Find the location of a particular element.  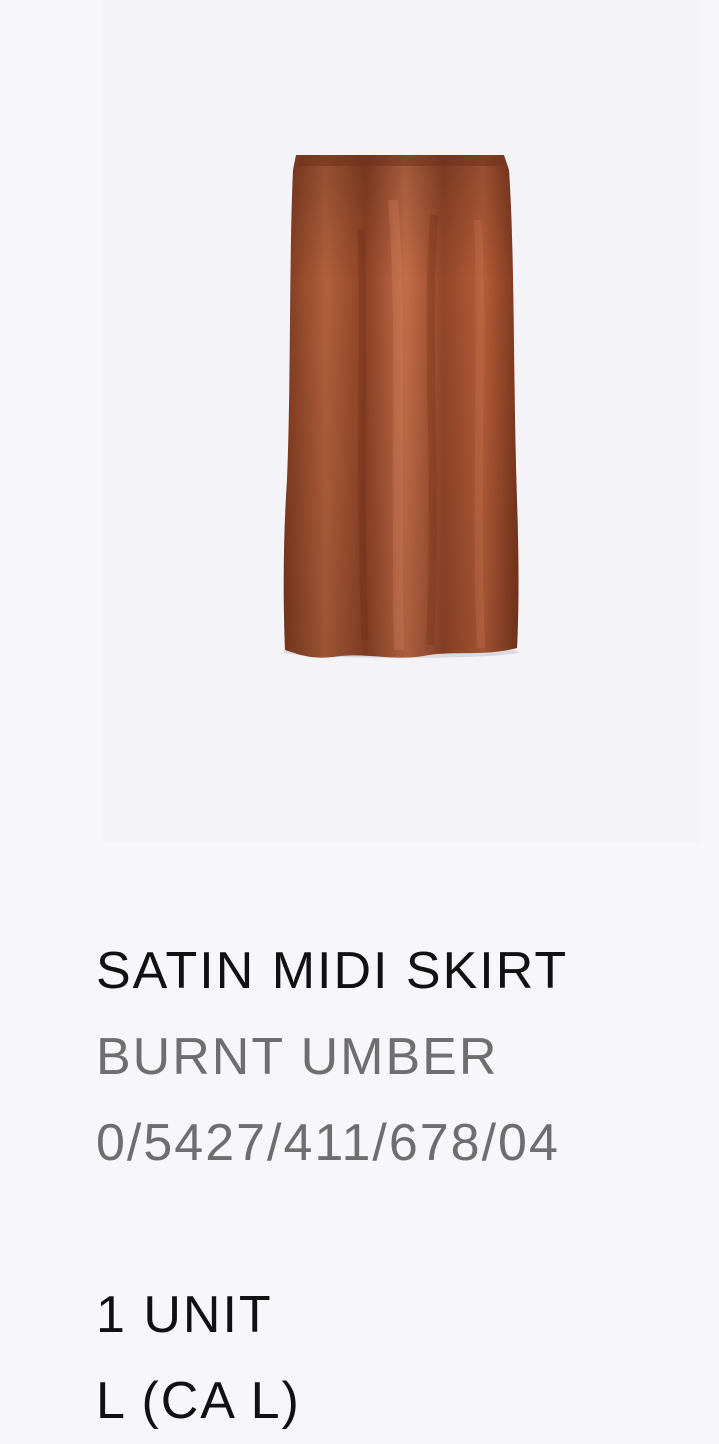

product-name: SATIN MIDI SKIRT is located at coordinates (332, 971).